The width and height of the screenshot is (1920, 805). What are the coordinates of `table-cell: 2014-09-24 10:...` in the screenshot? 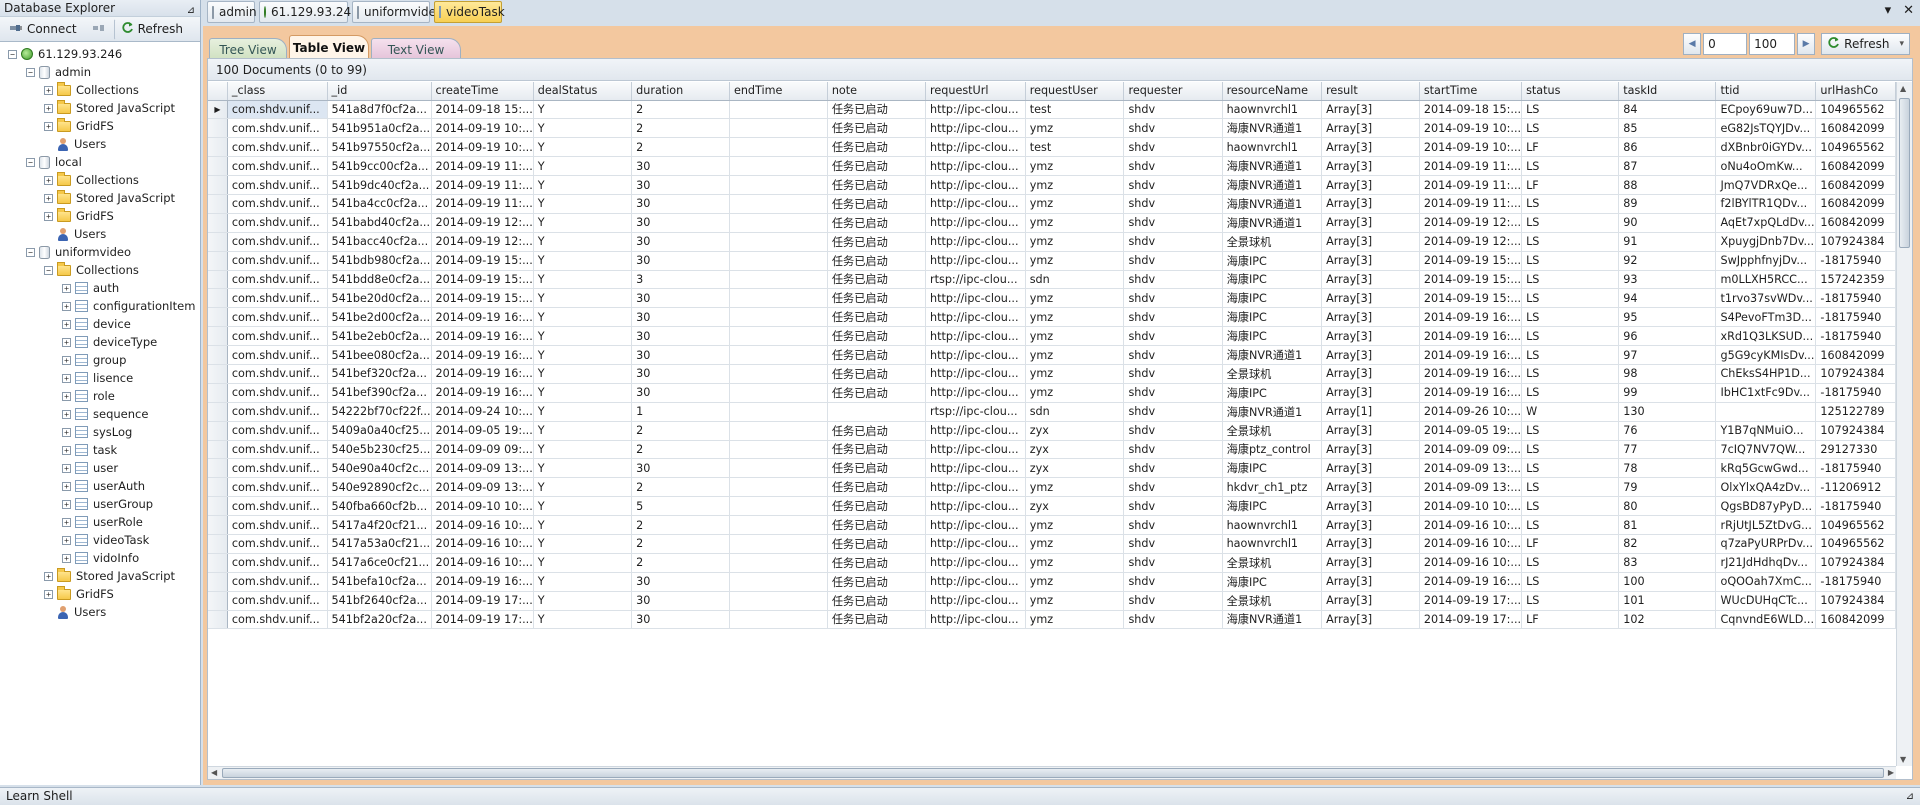 It's located at (482, 412).